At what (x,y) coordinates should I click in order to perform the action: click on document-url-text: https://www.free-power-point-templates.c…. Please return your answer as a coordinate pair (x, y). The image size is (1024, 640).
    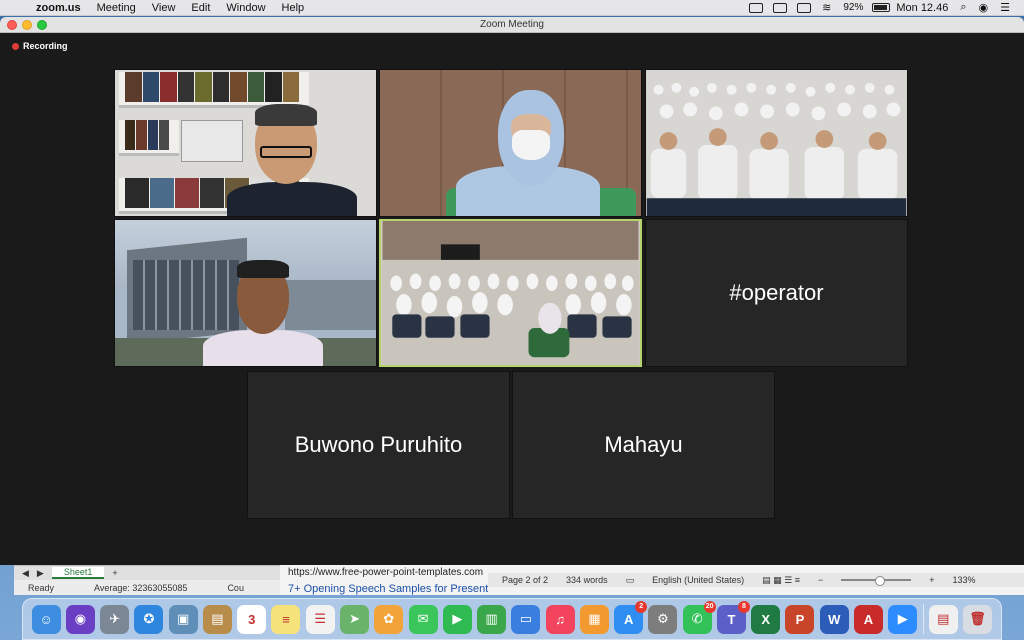
    Looking at the image, I should click on (385, 572).